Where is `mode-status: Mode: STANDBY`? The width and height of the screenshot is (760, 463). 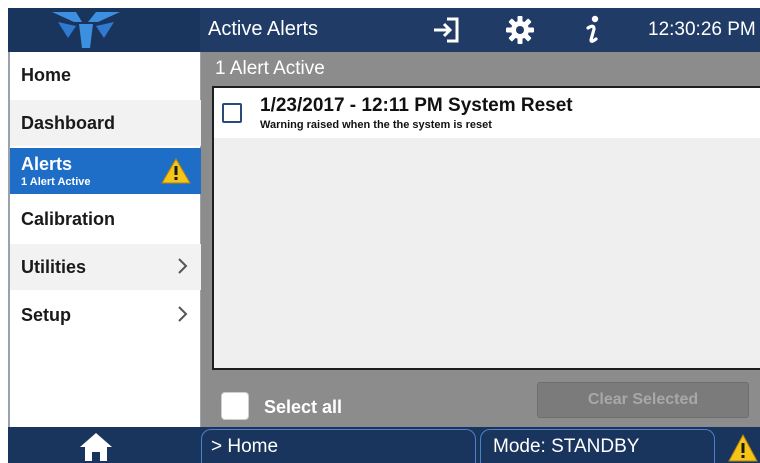
mode-status: Mode: STANDBY is located at coordinates (597, 446).